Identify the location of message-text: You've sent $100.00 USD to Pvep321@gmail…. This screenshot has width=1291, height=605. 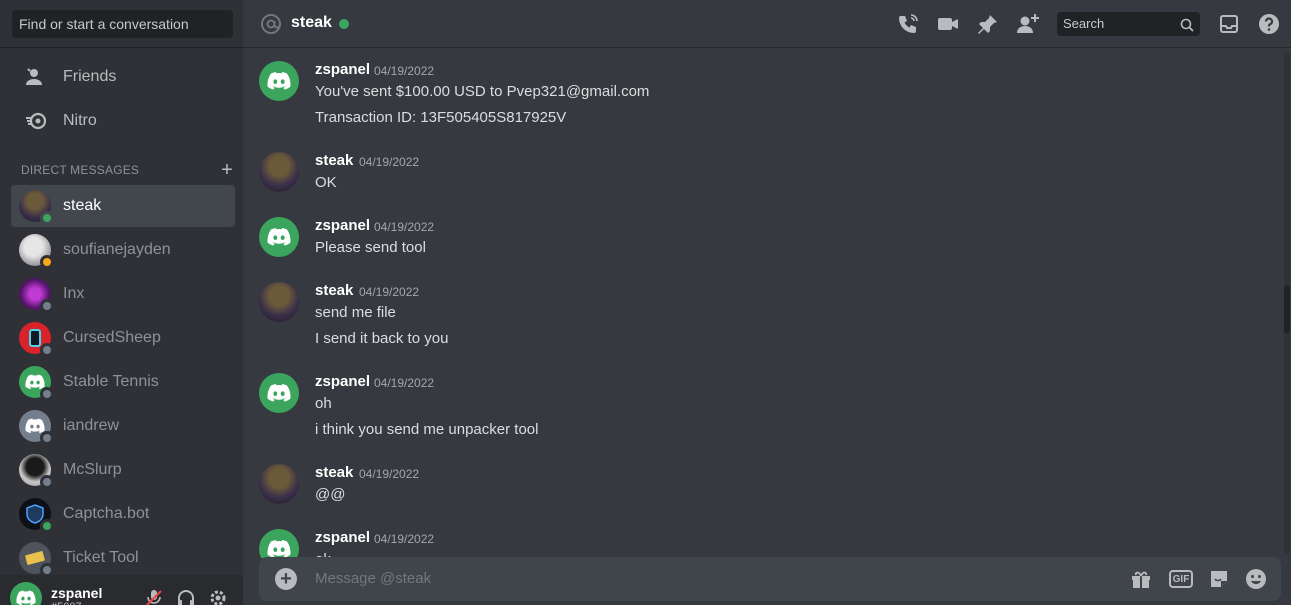
(482, 91).